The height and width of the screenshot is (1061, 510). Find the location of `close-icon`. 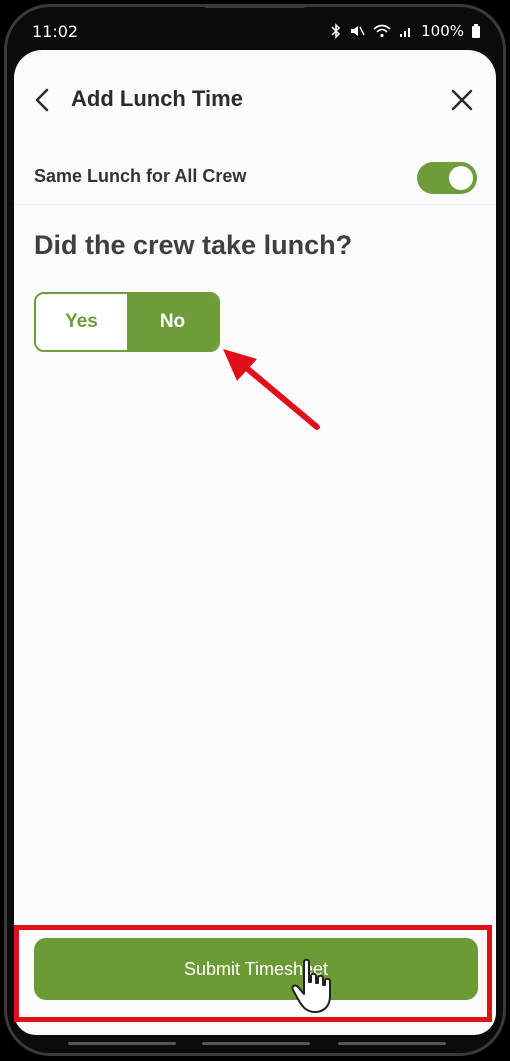

close-icon is located at coordinates (462, 100).